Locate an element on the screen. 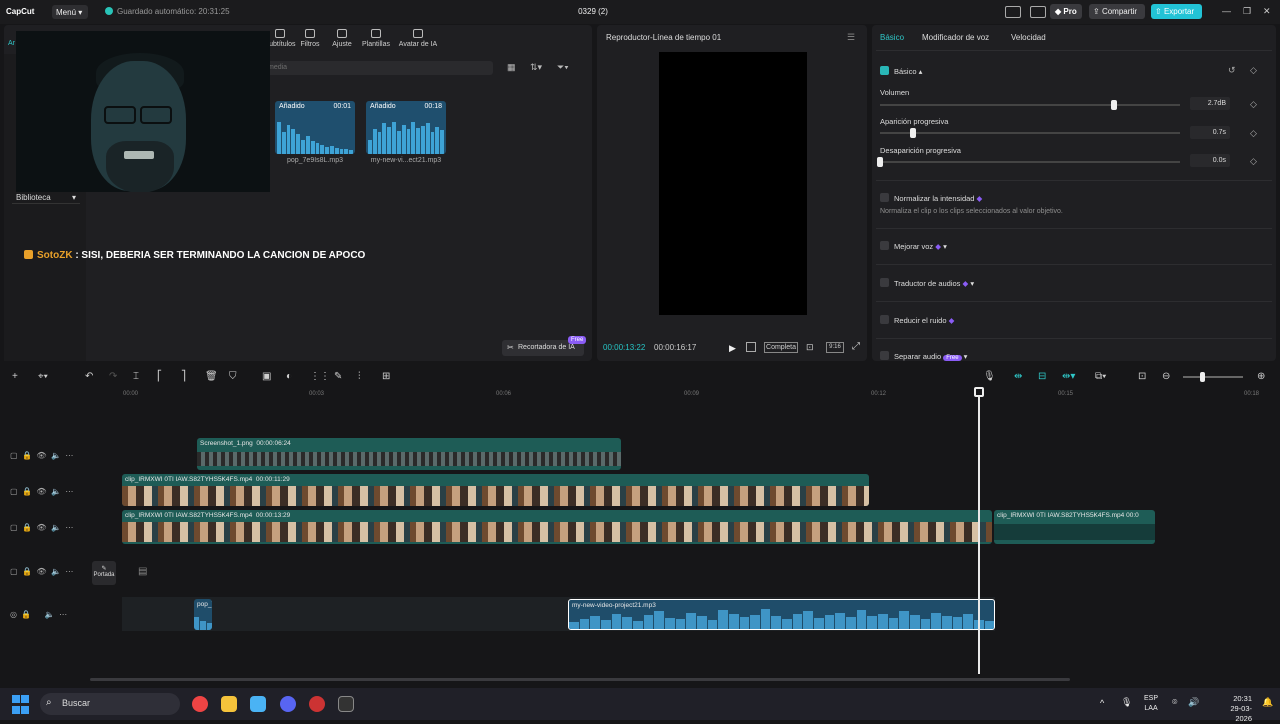 The width and height of the screenshot is (1280, 724). link-icon: ⊟ is located at coordinates (1042, 376).